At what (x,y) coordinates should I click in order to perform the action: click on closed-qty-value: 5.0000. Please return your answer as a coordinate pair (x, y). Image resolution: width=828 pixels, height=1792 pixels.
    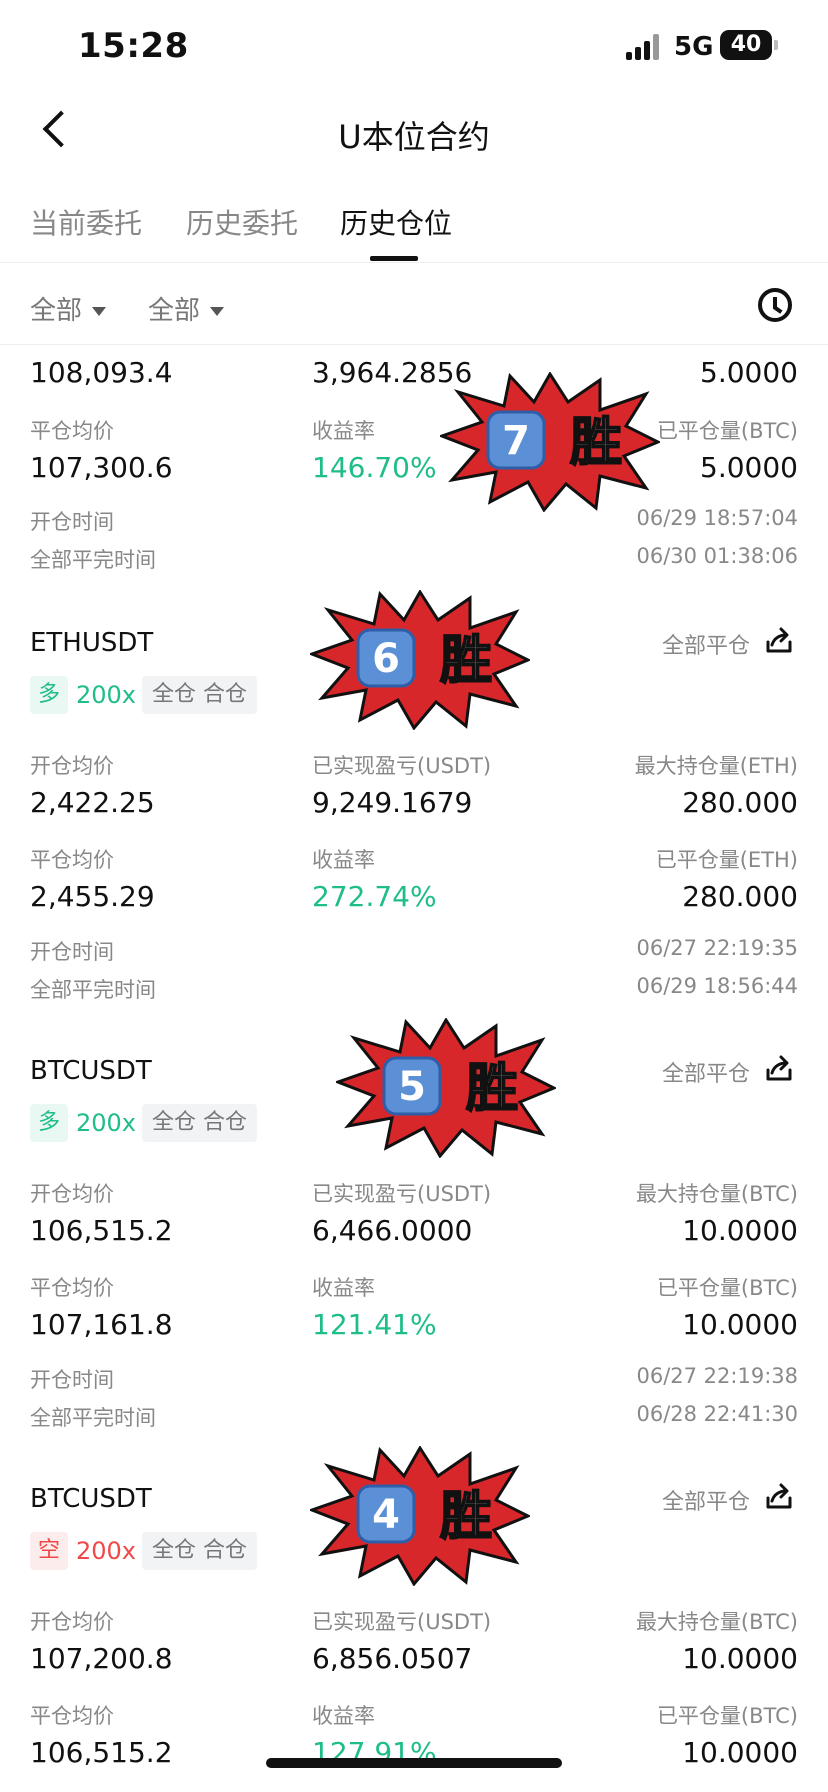
    Looking at the image, I should click on (749, 467).